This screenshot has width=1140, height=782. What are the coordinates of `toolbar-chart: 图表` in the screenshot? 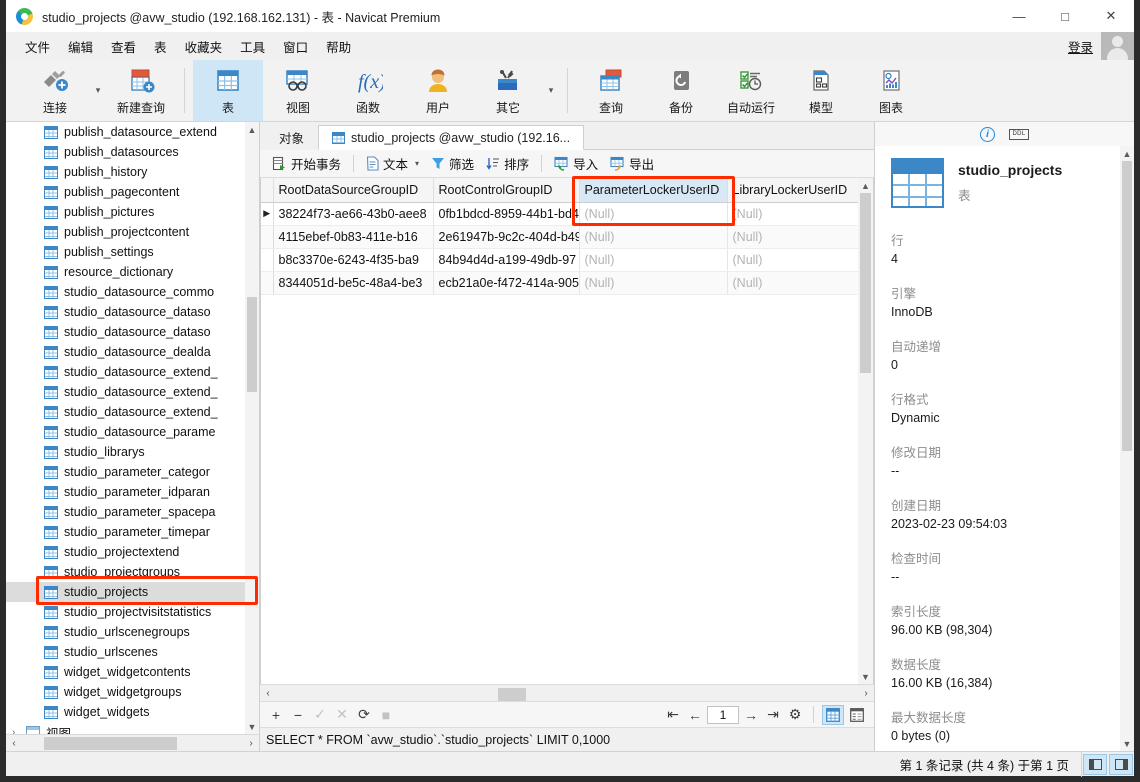 It's located at (891, 90).